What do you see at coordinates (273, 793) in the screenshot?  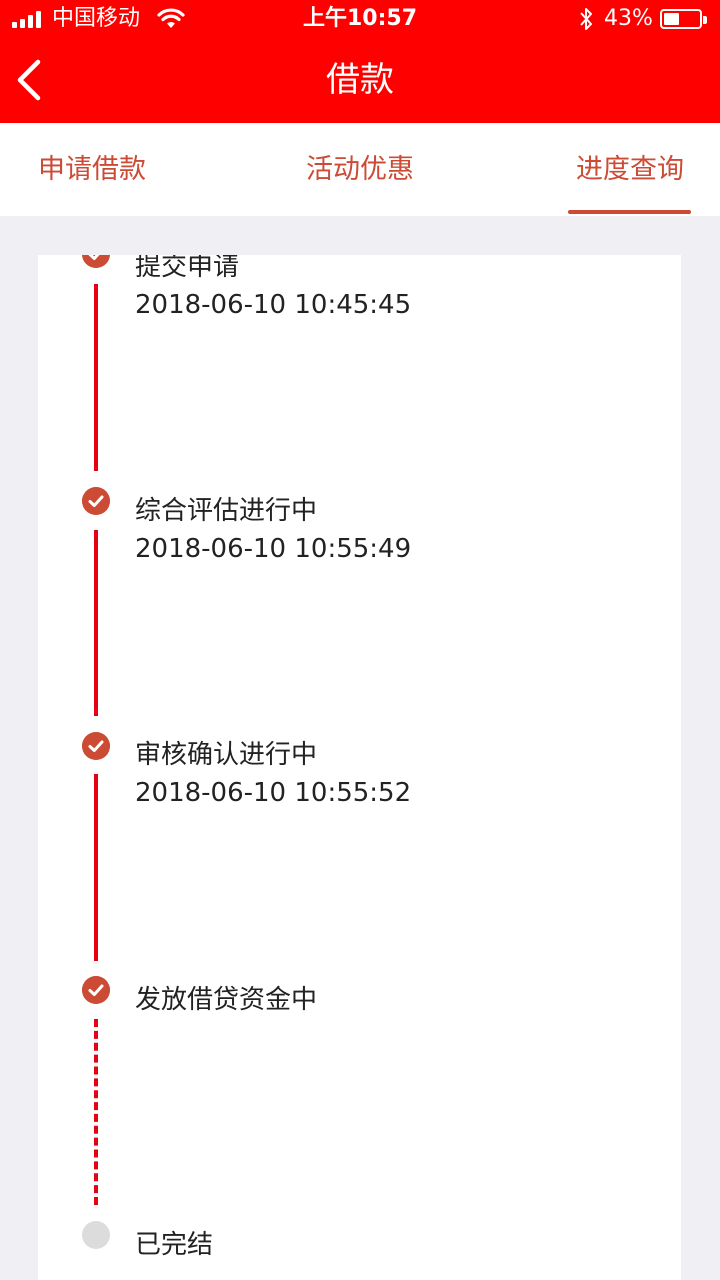 I see `step-time: 2018-06-10 10:55:52` at bounding box center [273, 793].